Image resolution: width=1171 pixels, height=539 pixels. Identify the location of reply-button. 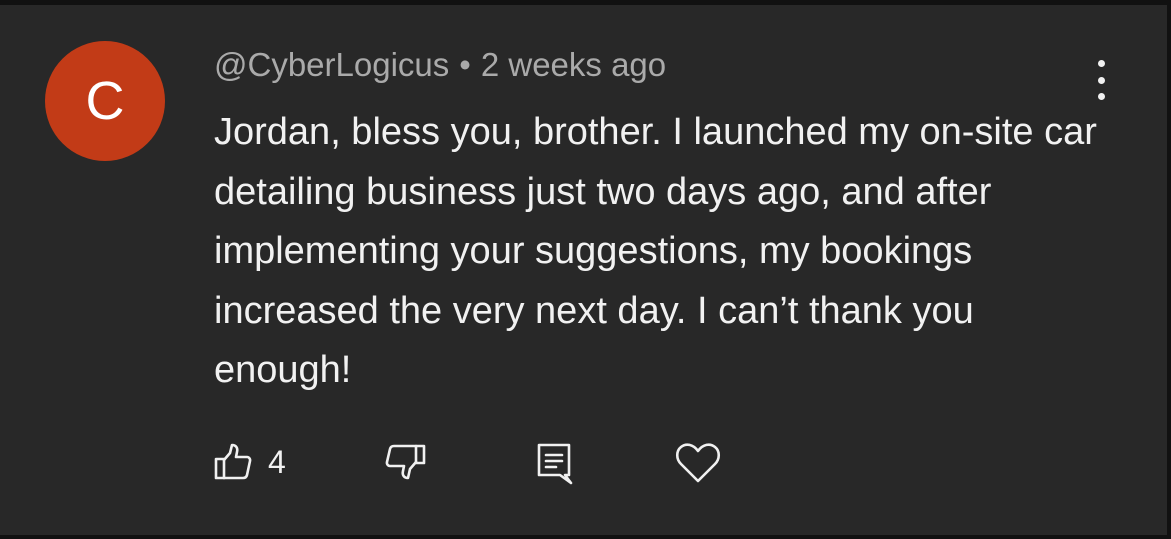
(554, 464).